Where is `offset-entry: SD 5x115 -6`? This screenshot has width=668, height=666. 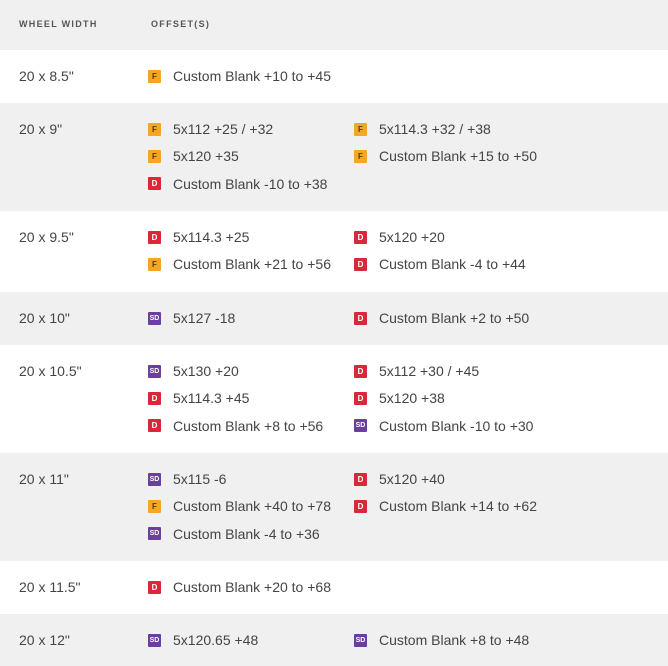 offset-entry: SD 5x115 -6 is located at coordinates (187, 479).